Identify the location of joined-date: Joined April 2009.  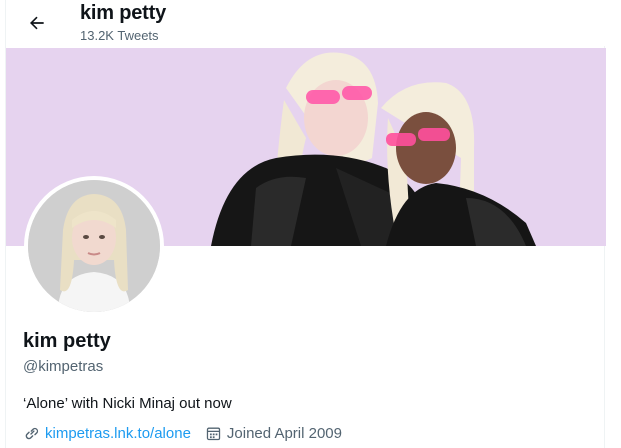
(284, 433).